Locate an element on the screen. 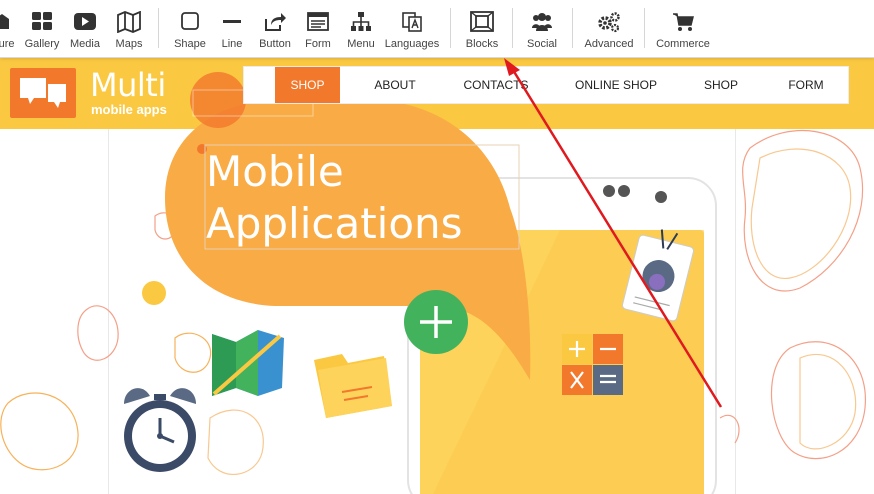 This screenshot has width=874, height=494. tool-social: Social is located at coordinates (542, 29).